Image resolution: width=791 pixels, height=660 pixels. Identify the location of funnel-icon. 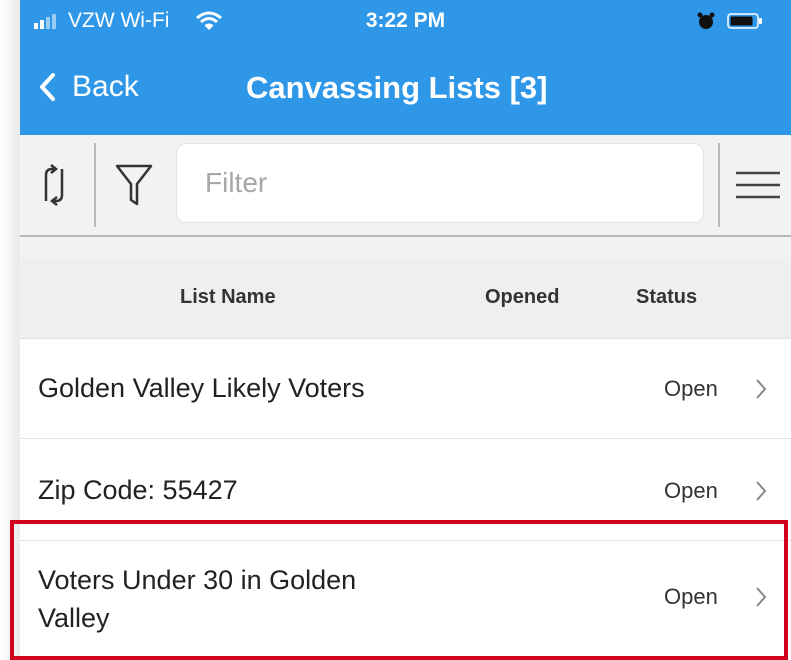
(134, 185).